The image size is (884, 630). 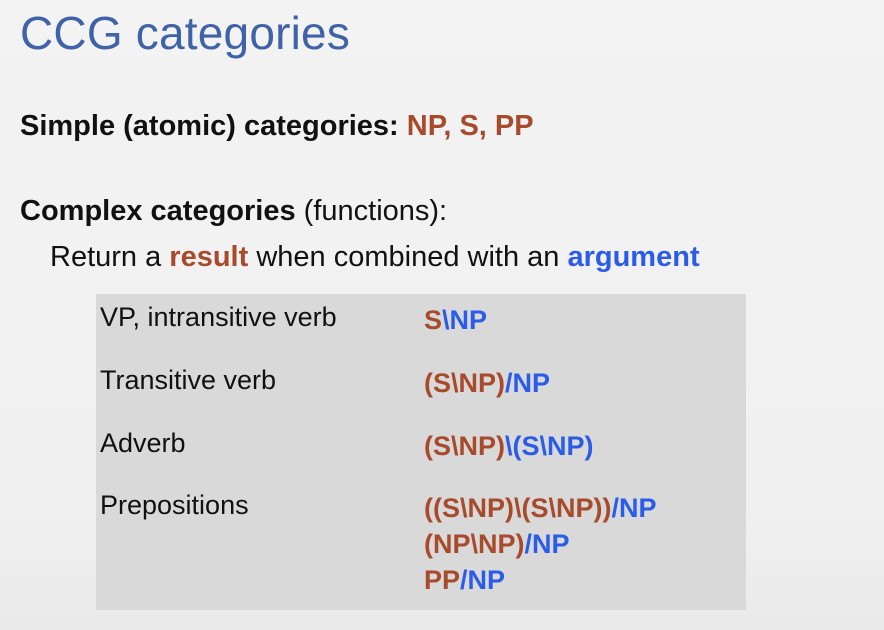 What do you see at coordinates (185, 33) in the screenshot?
I see `slide-title: CCG categories` at bounding box center [185, 33].